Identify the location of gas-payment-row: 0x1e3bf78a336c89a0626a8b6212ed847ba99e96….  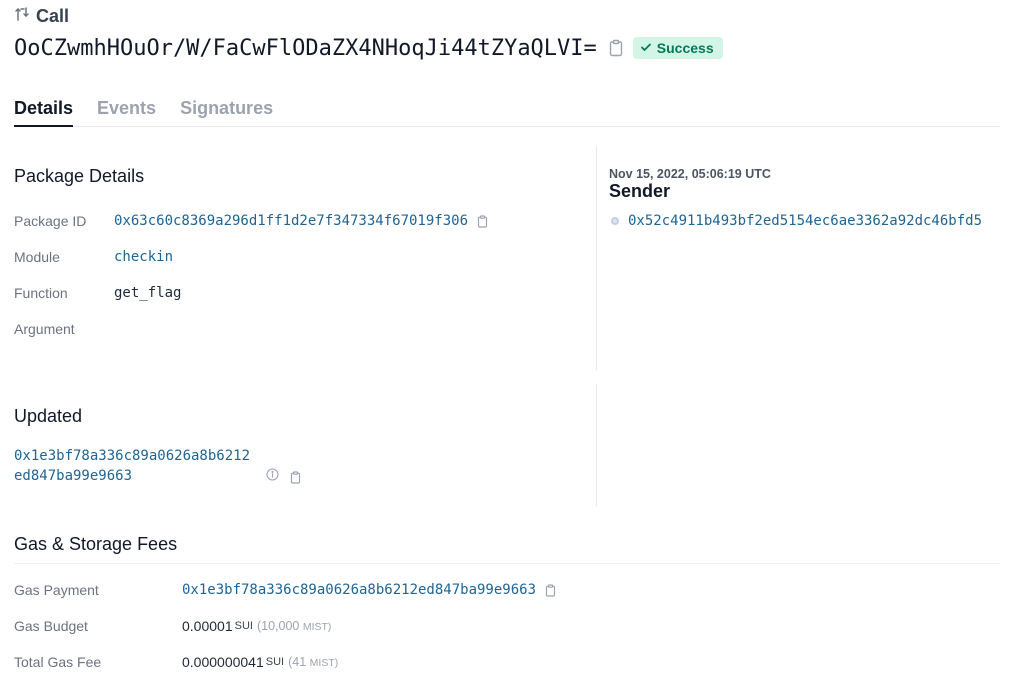
(369, 590).